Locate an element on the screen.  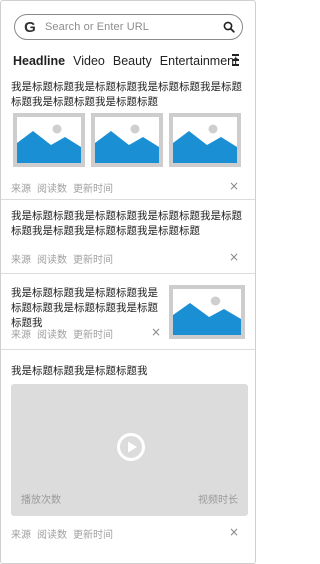
news-title: 我是标题标题我是标题标题我是标题标题我是标题标题我是标题我是标题标题我是标题标题 is located at coordinates (126, 223).